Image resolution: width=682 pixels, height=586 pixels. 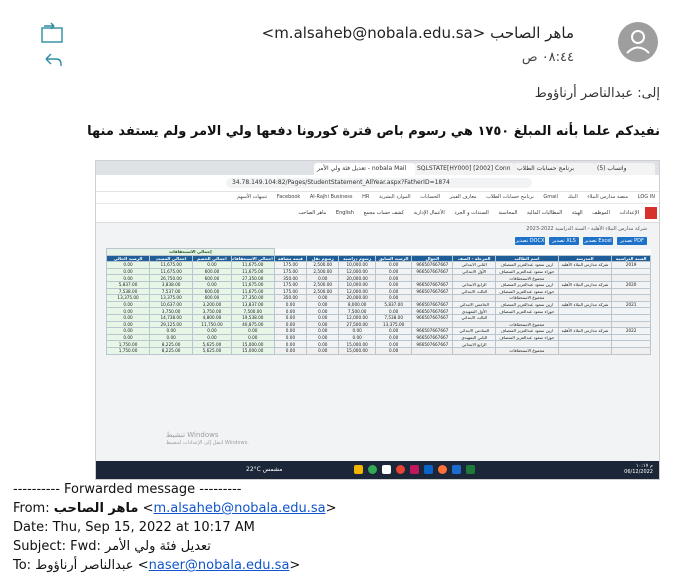 I want to click on recipient-line: إلى: عبدالناصر أرناؤوط, so click(x=597, y=93).